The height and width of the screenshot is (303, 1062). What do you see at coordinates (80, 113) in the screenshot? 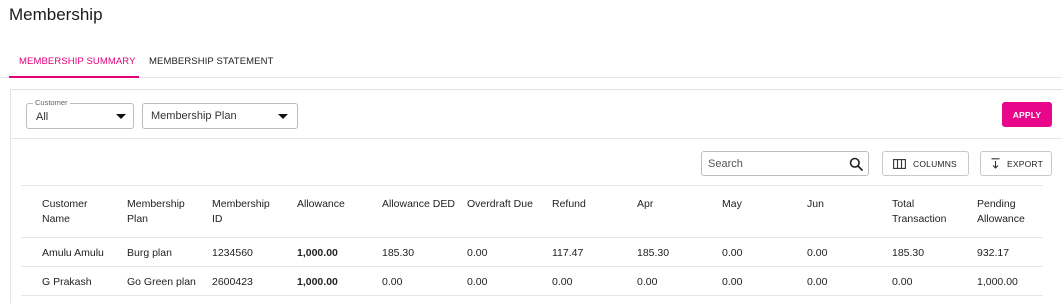
I see `customer-select: Customer All` at bounding box center [80, 113].